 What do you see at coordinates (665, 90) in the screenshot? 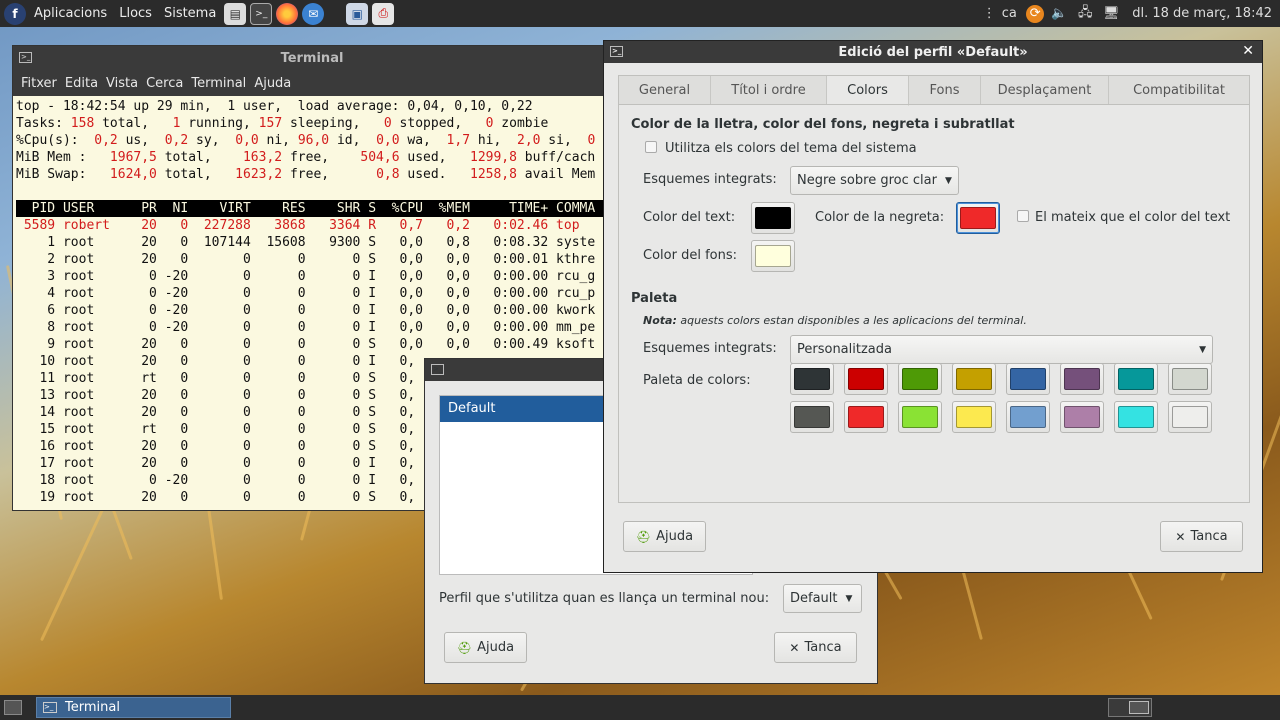
I see `tab-general: General` at bounding box center [665, 90].